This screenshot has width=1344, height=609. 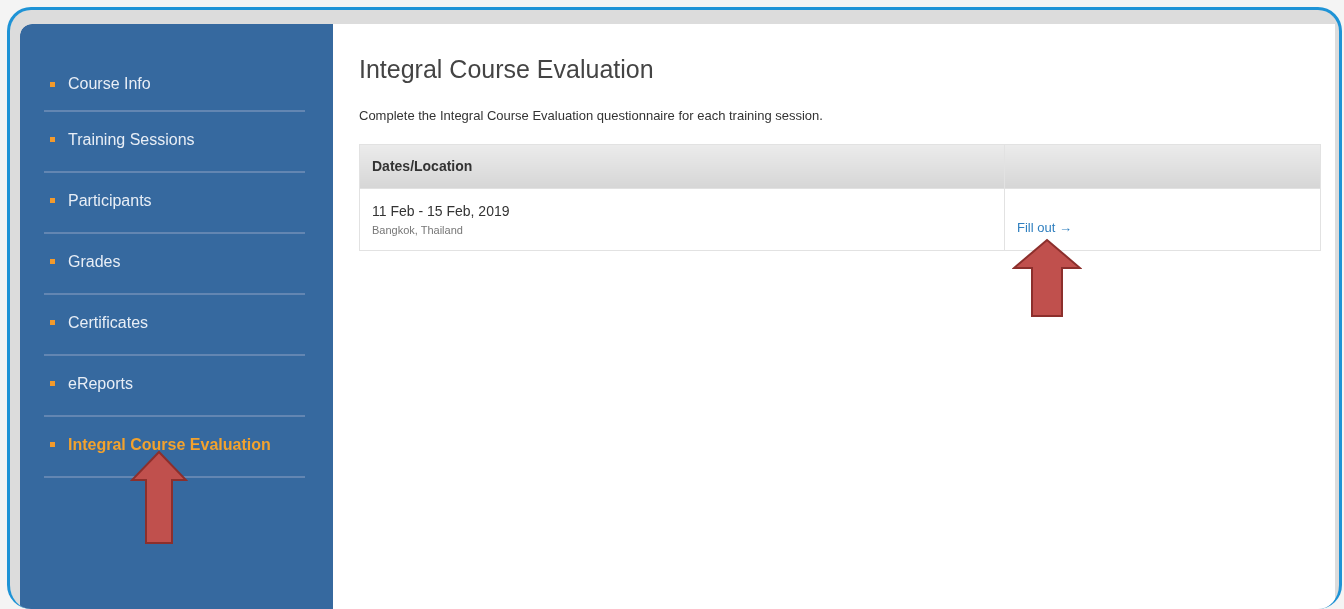 I want to click on sidebar-item: Training Sessions, so click(x=174, y=142).